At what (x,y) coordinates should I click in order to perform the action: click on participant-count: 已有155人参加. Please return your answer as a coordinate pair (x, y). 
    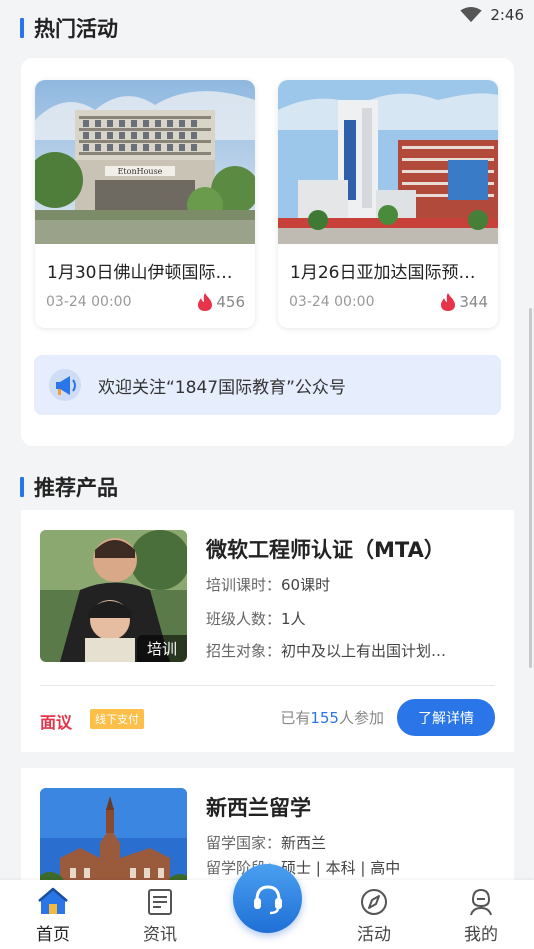
    Looking at the image, I should click on (332, 718).